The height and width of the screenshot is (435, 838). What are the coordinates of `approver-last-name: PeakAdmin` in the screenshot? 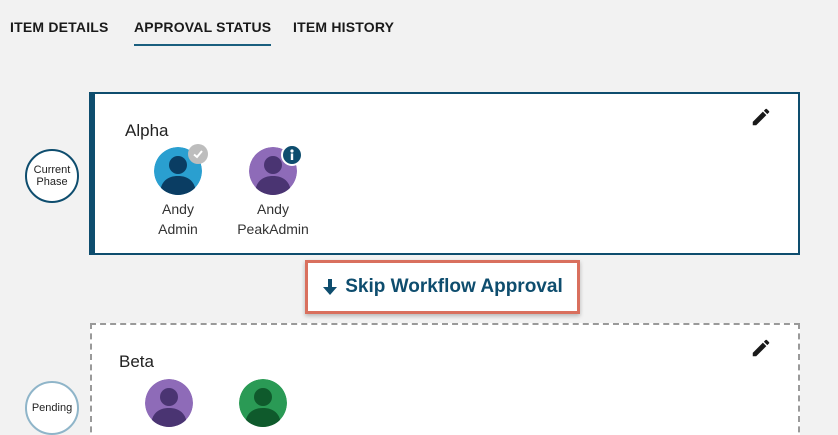 It's located at (273, 229).